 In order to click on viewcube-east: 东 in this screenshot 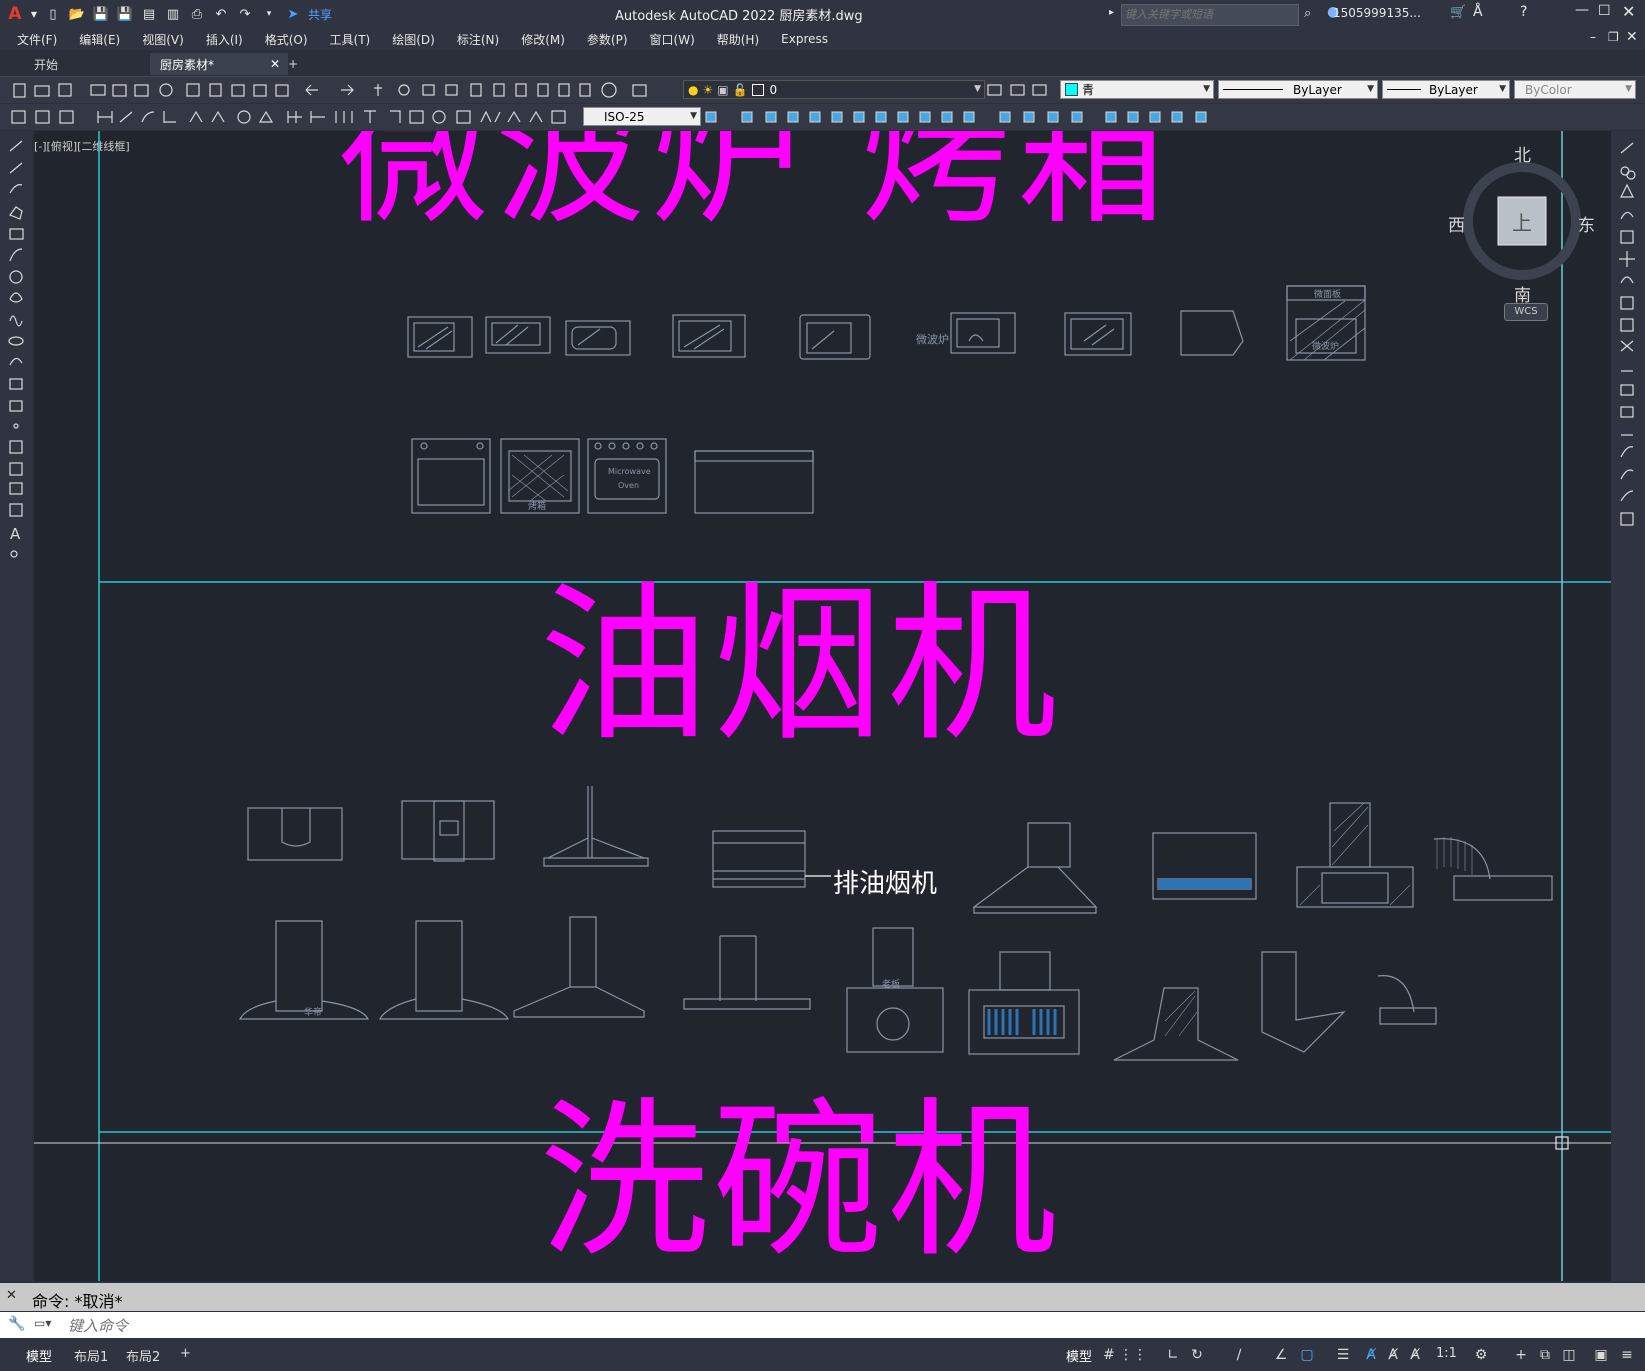, I will do `click(1586, 223)`.